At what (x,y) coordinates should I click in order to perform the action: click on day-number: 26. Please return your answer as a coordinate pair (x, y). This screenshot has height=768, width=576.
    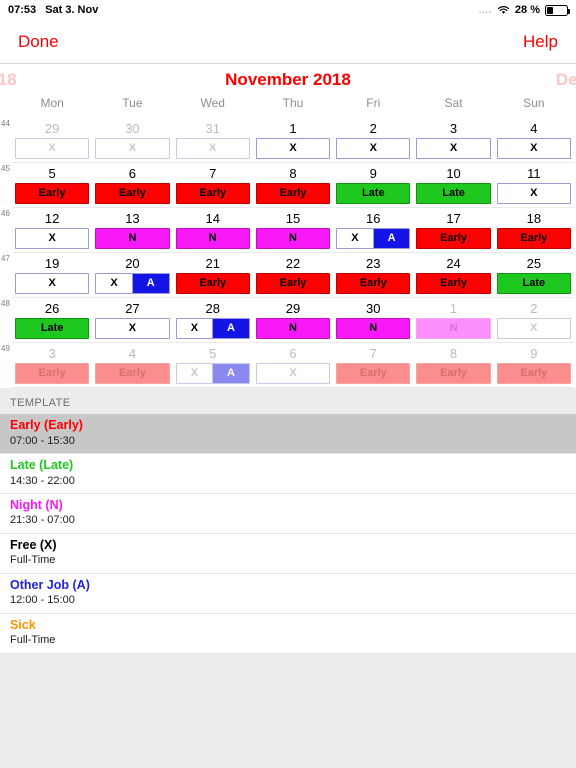
    Looking at the image, I should click on (52, 308).